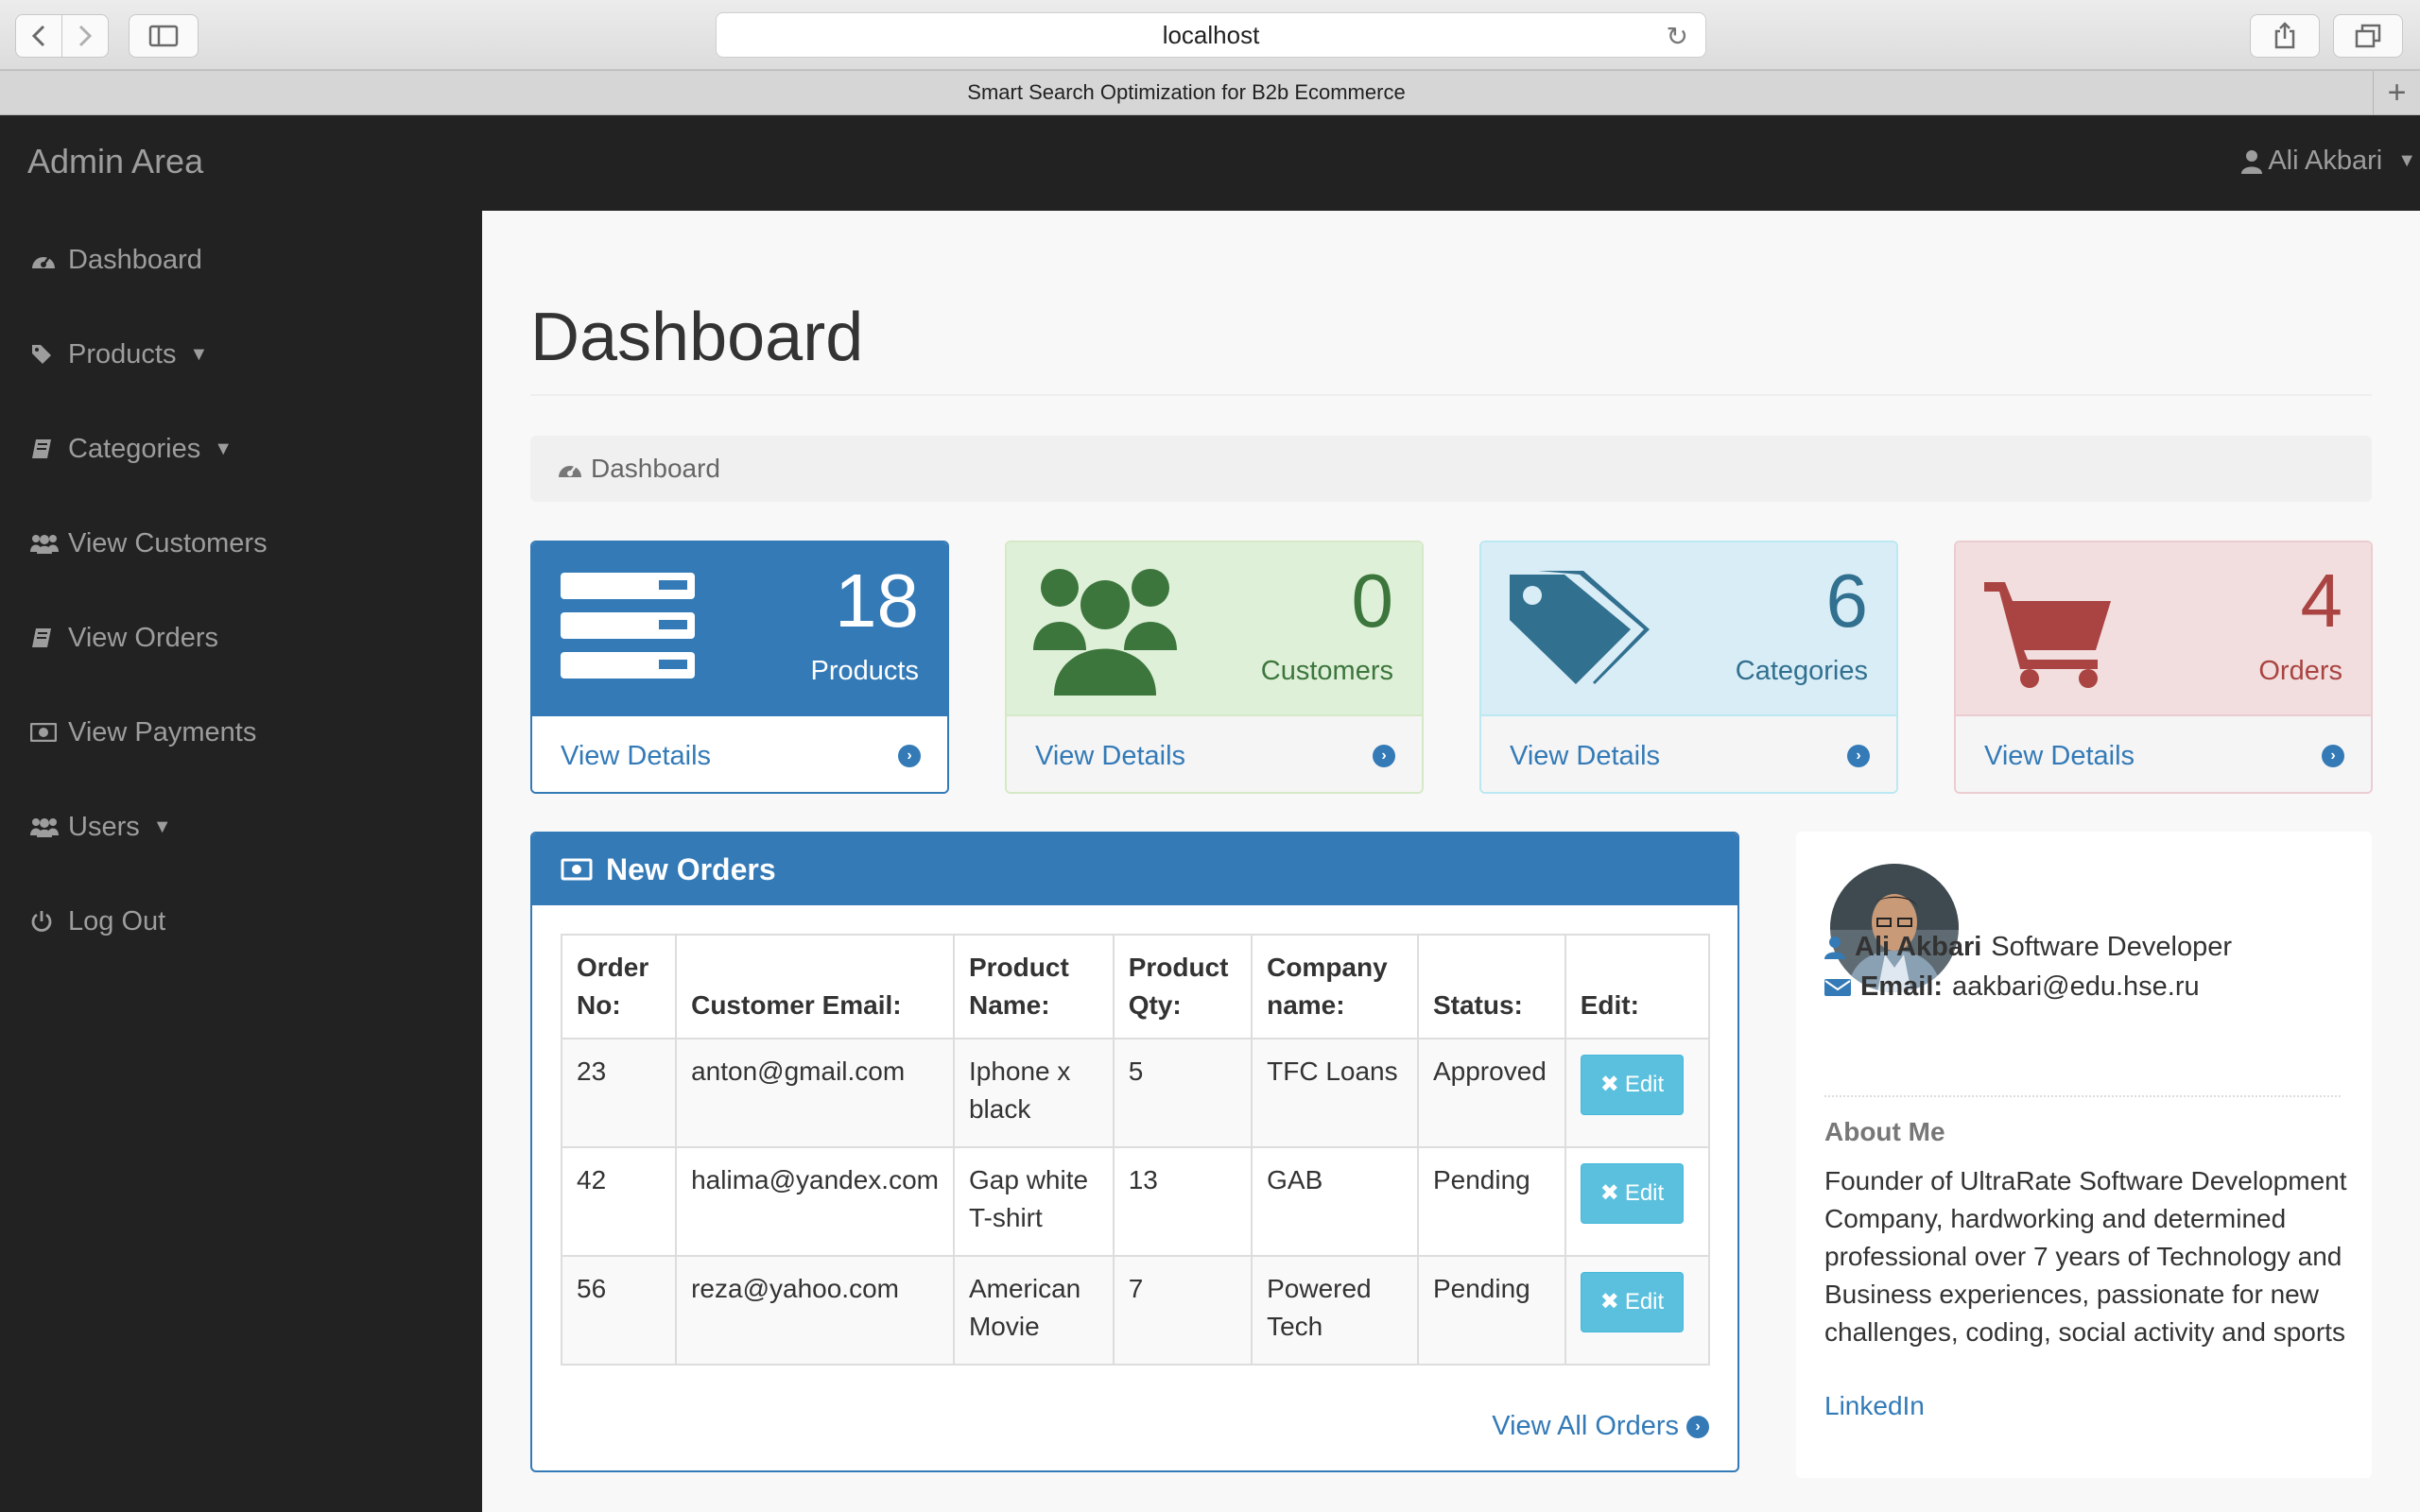 This screenshot has height=1512, width=2420. I want to click on sidebar-item-view-orders: View Orders, so click(124, 638).